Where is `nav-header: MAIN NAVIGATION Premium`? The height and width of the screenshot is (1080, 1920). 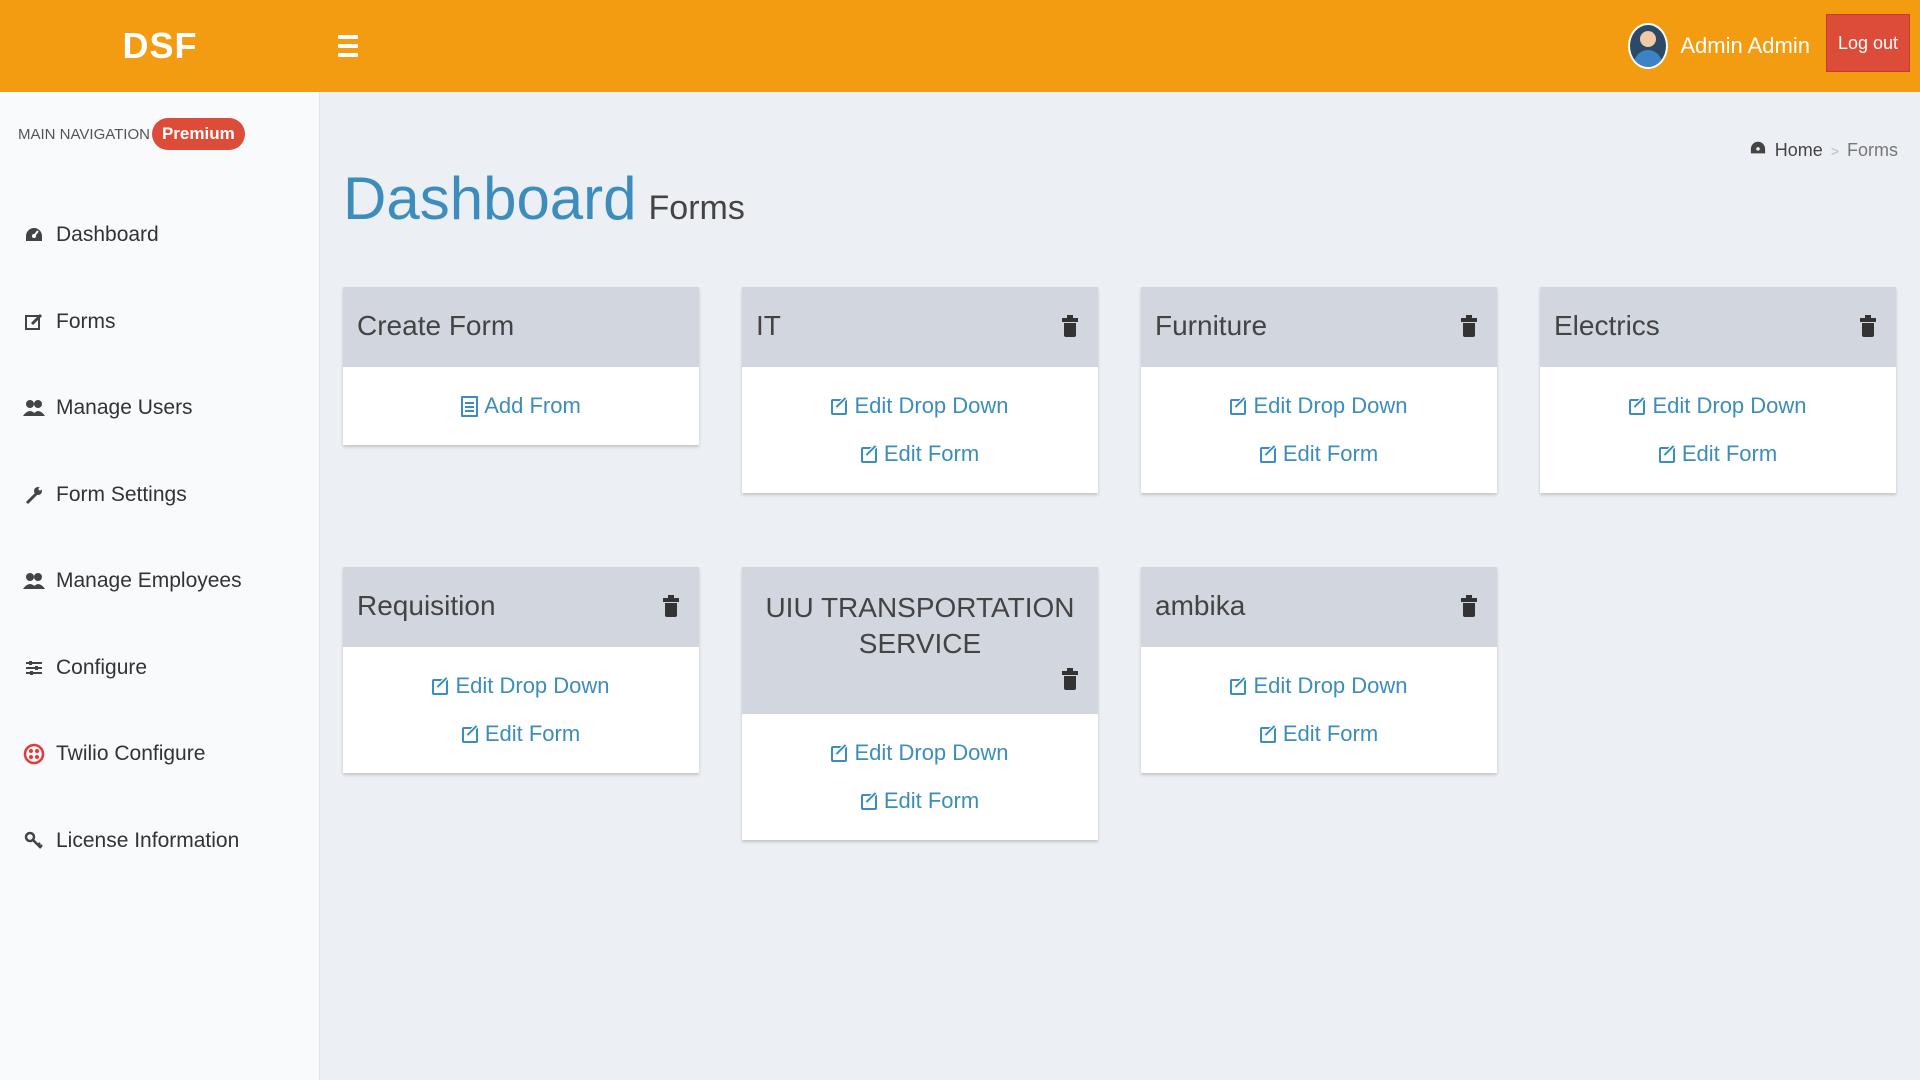 nav-header: MAIN NAVIGATION Premium is located at coordinates (131, 134).